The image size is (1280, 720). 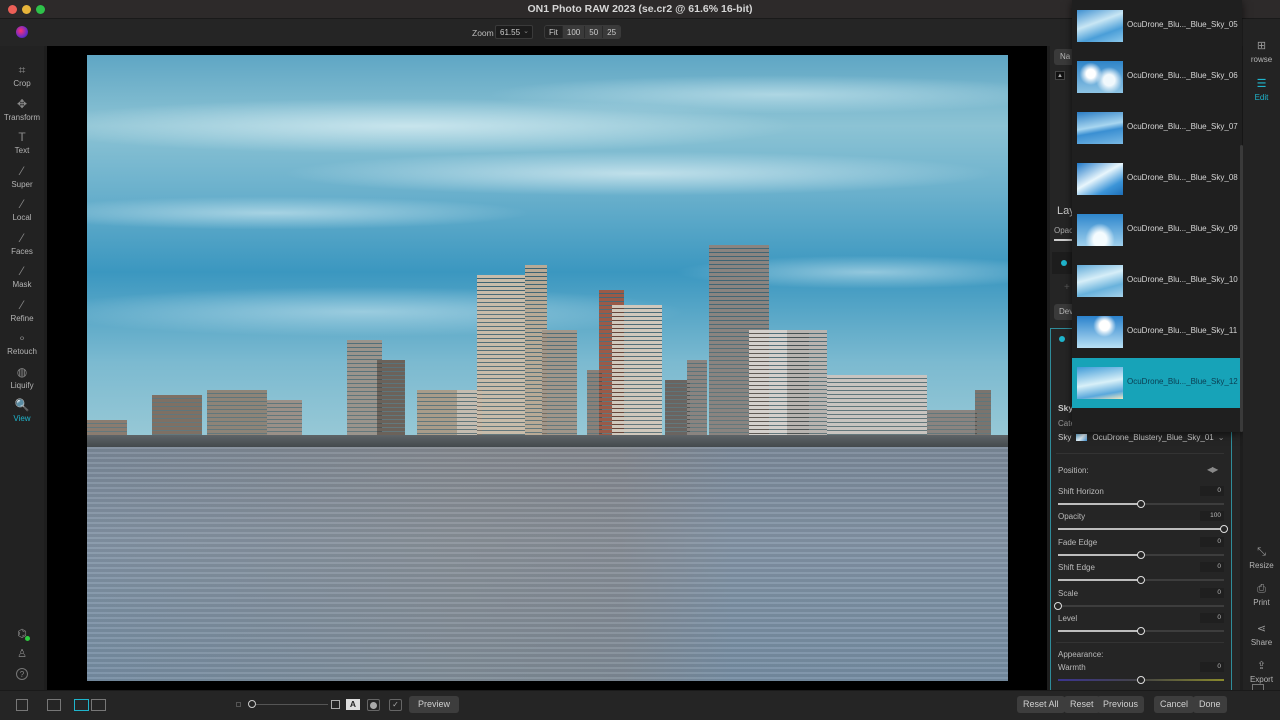 I want to click on position-arrows-icon: ◀▶, so click(x=1212, y=469).